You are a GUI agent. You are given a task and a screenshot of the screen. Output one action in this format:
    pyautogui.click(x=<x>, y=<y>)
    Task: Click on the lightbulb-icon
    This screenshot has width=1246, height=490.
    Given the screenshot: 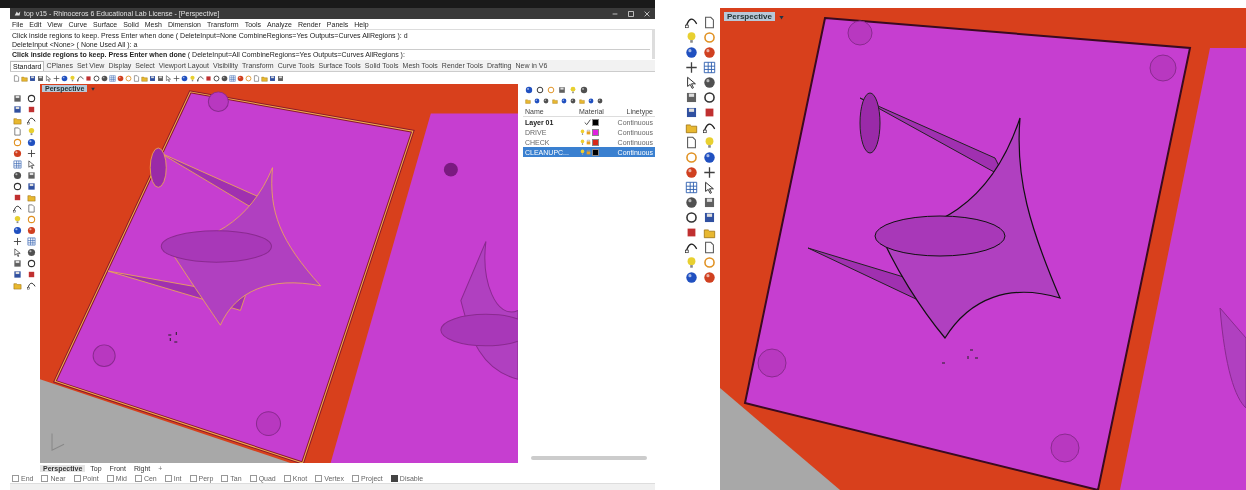 What is the action you would take?
    pyautogui.click(x=582, y=152)
    